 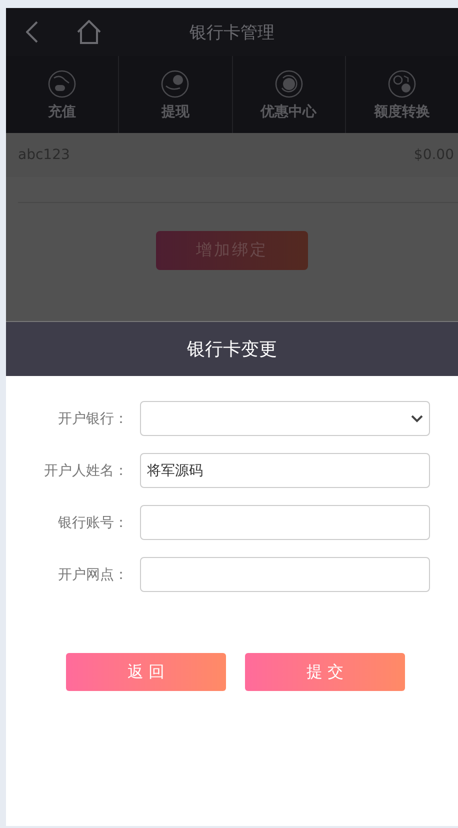 What do you see at coordinates (86, 471) in the screenshot?
I see `field-label: 开户人姓名：` at bounding box center [86, 471].